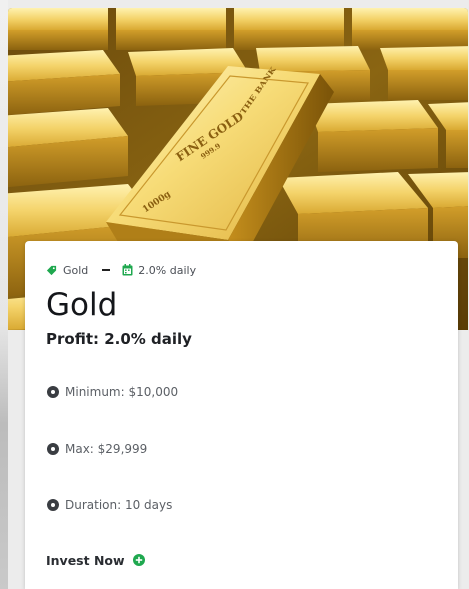  What do you see at coordinates (106, 270) in the screenshot?
I see `meta-separator` at bounding box center [106, 270].